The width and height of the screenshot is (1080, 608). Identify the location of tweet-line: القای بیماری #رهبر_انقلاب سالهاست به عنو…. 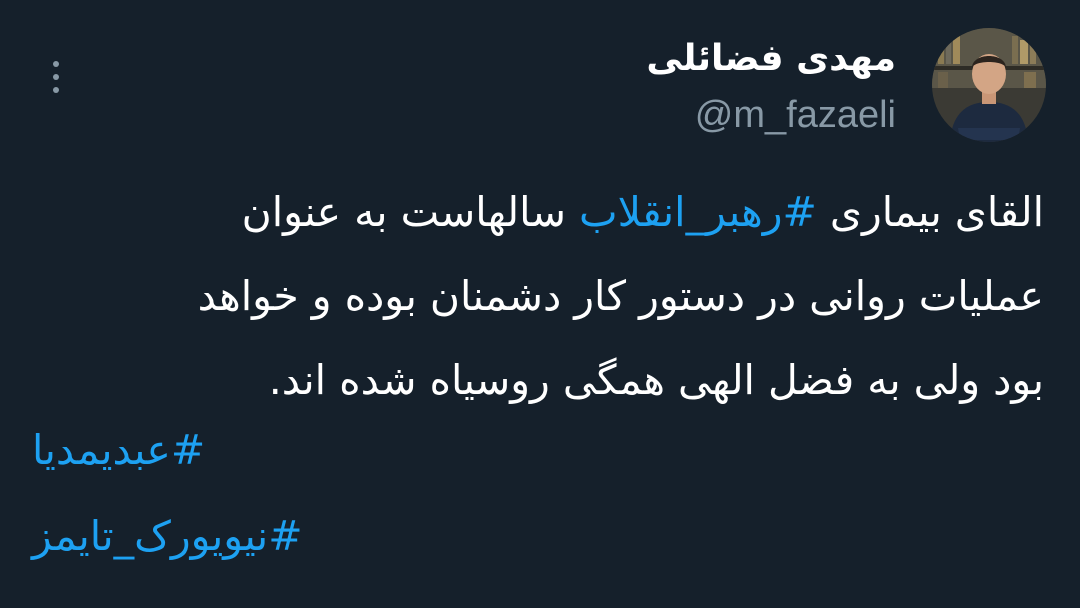
(539, 212).